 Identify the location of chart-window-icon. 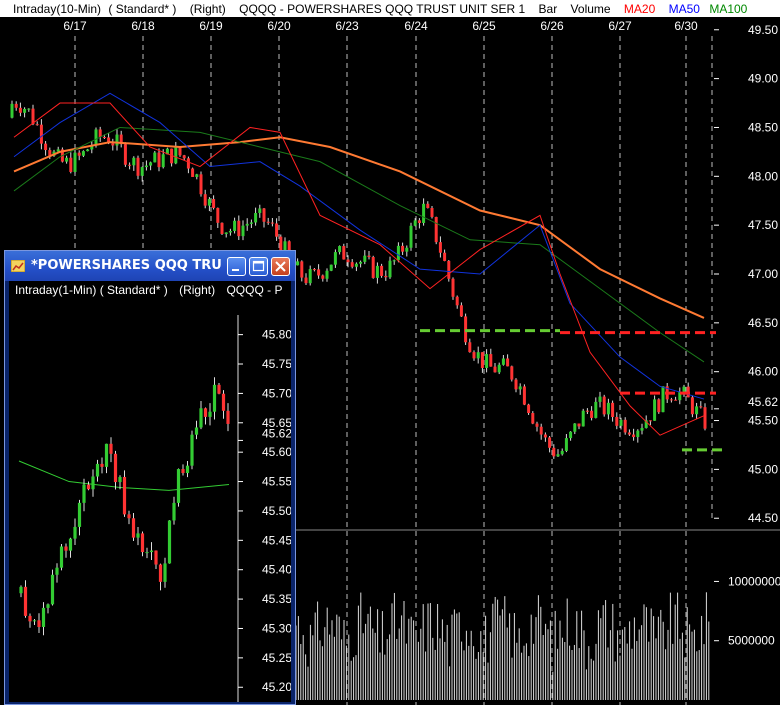
(18, 266).